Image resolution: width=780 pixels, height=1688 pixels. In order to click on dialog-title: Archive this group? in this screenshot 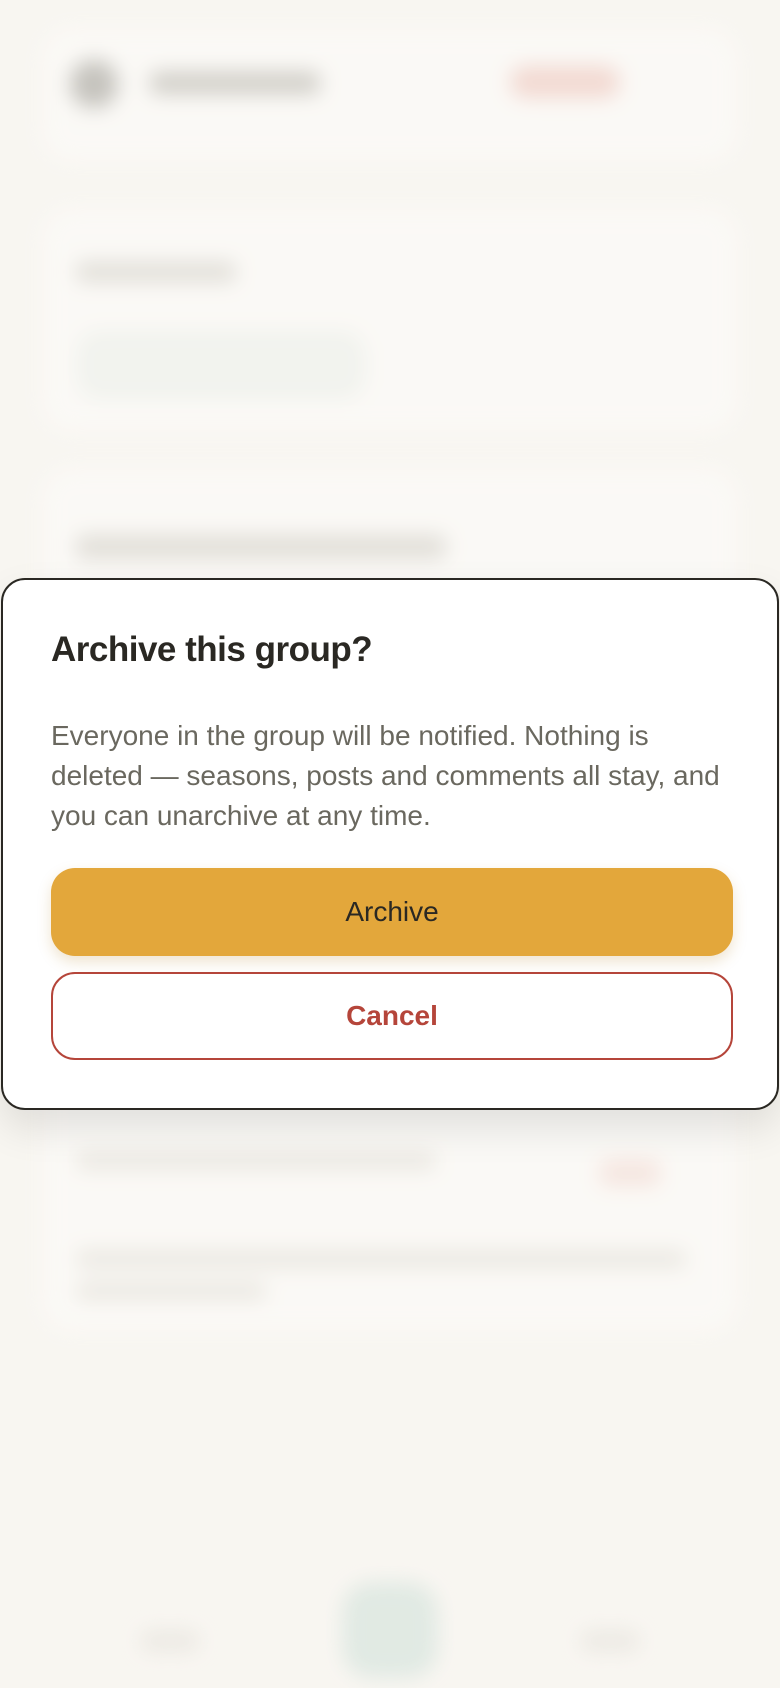, I will do `click(212, 649)`.